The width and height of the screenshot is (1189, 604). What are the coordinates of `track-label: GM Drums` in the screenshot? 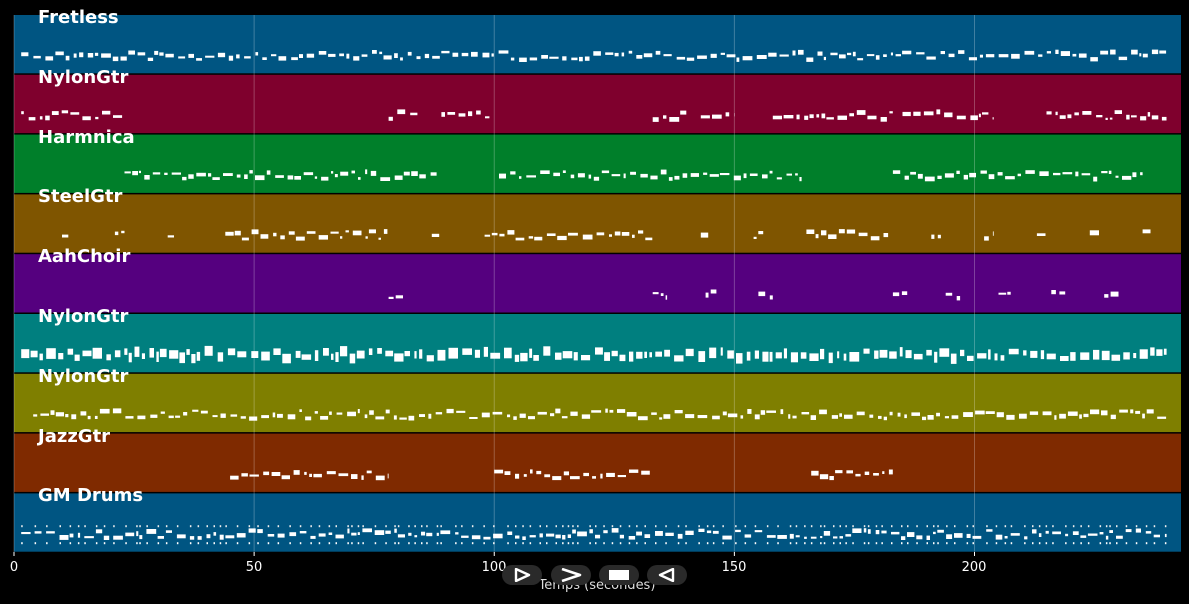 It's located at (91, 496).